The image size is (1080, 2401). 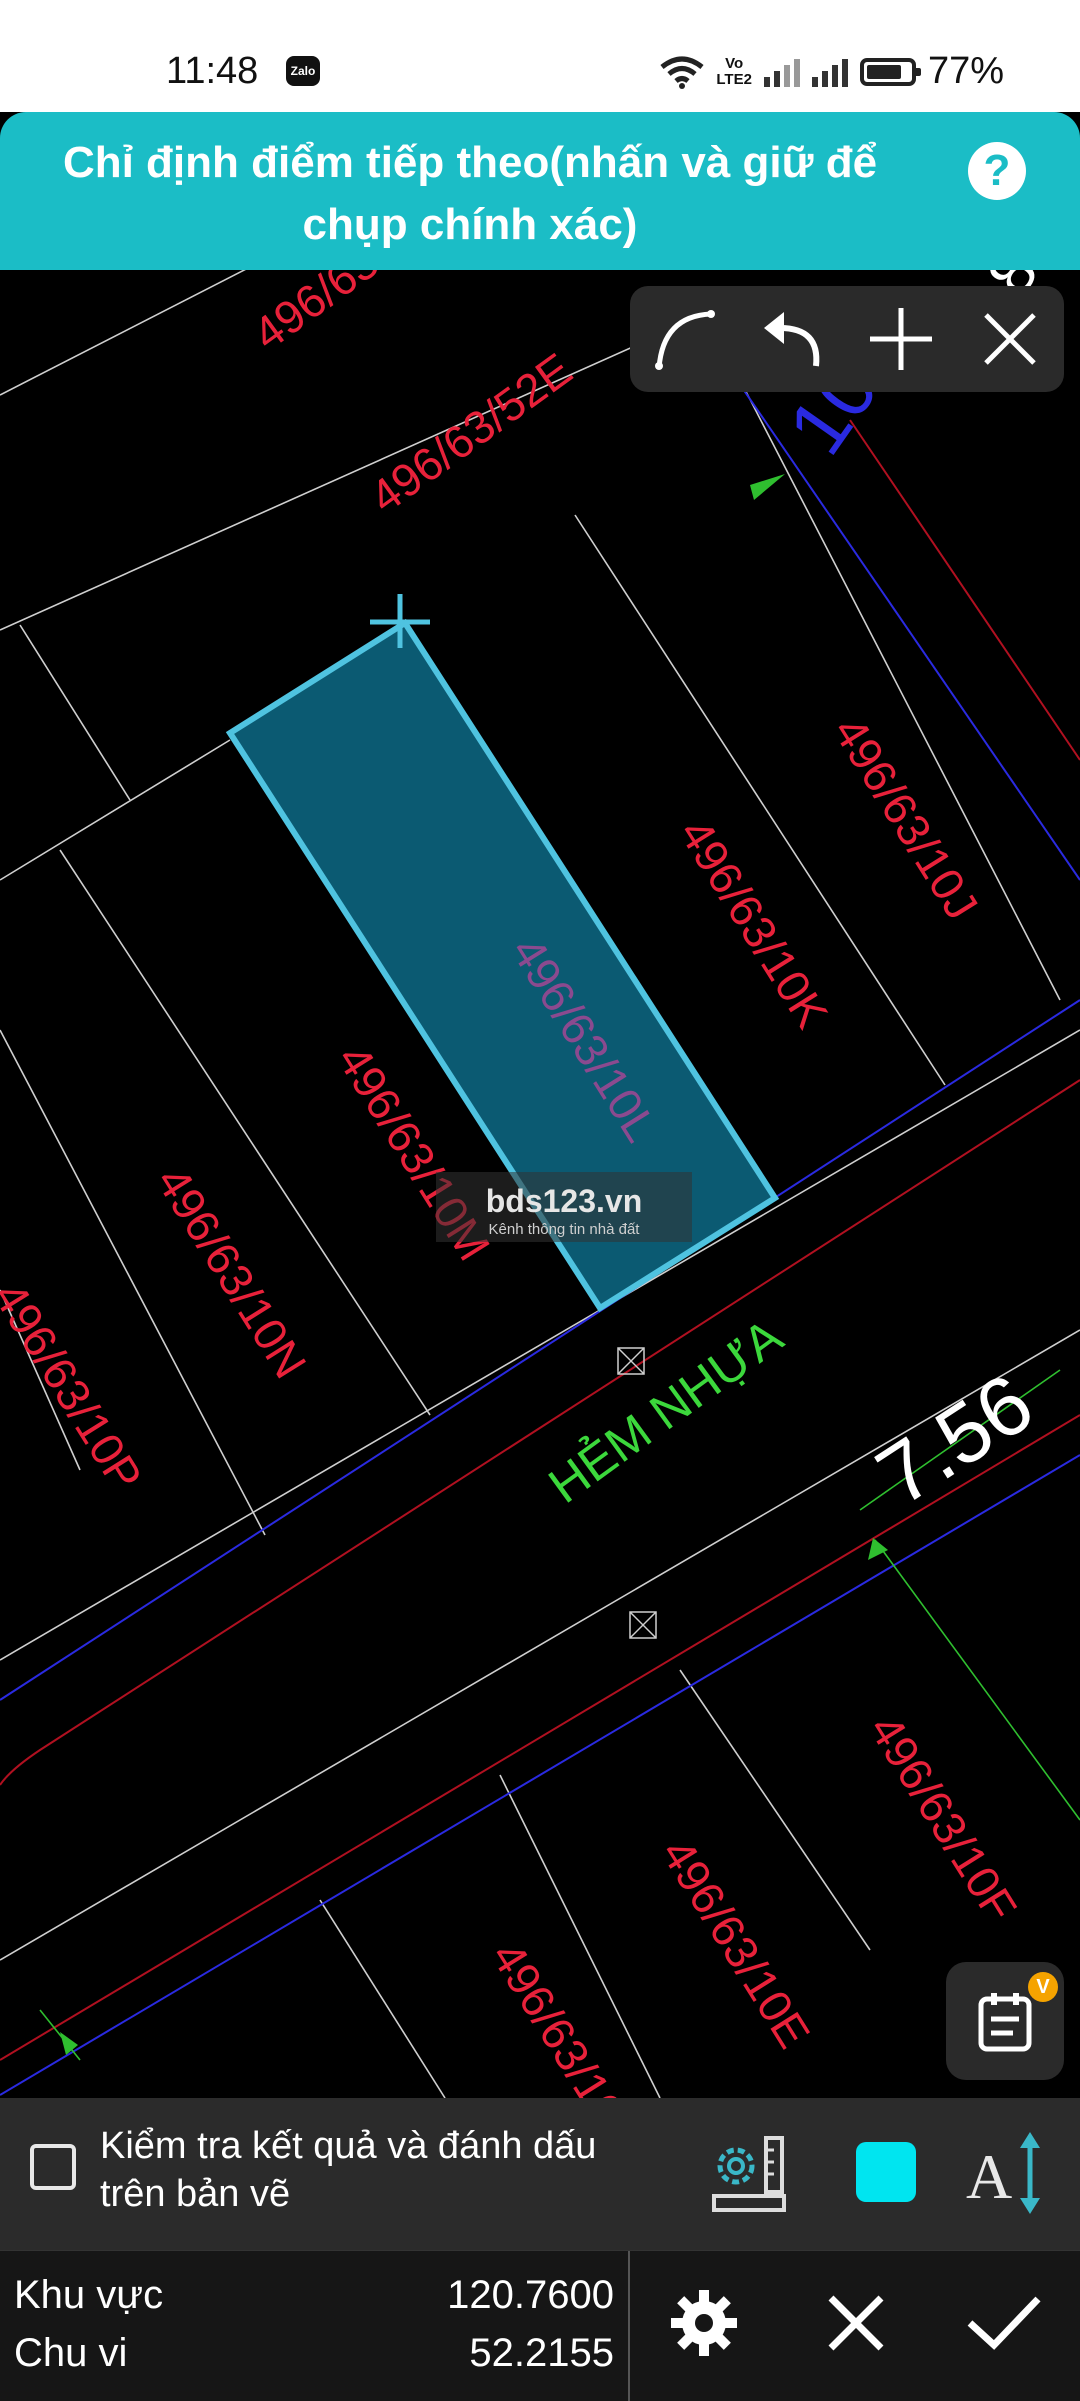 What do you see at coordinates (666, 1411) in the screenshot?
I see `road-label: HẺM NHỰA` at bounding box center [666, 1411].